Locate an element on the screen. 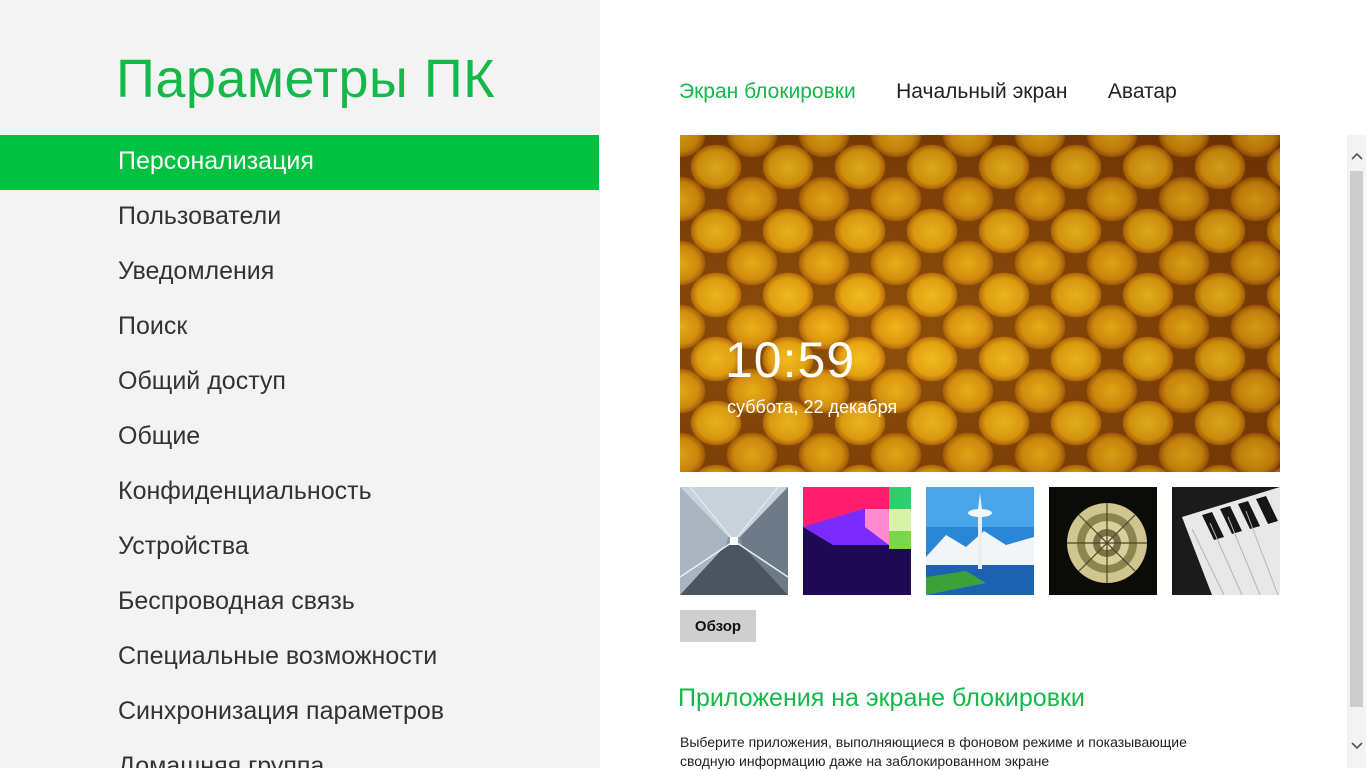  colorful-shapes-image-icon is located at coordinates (857, 541).